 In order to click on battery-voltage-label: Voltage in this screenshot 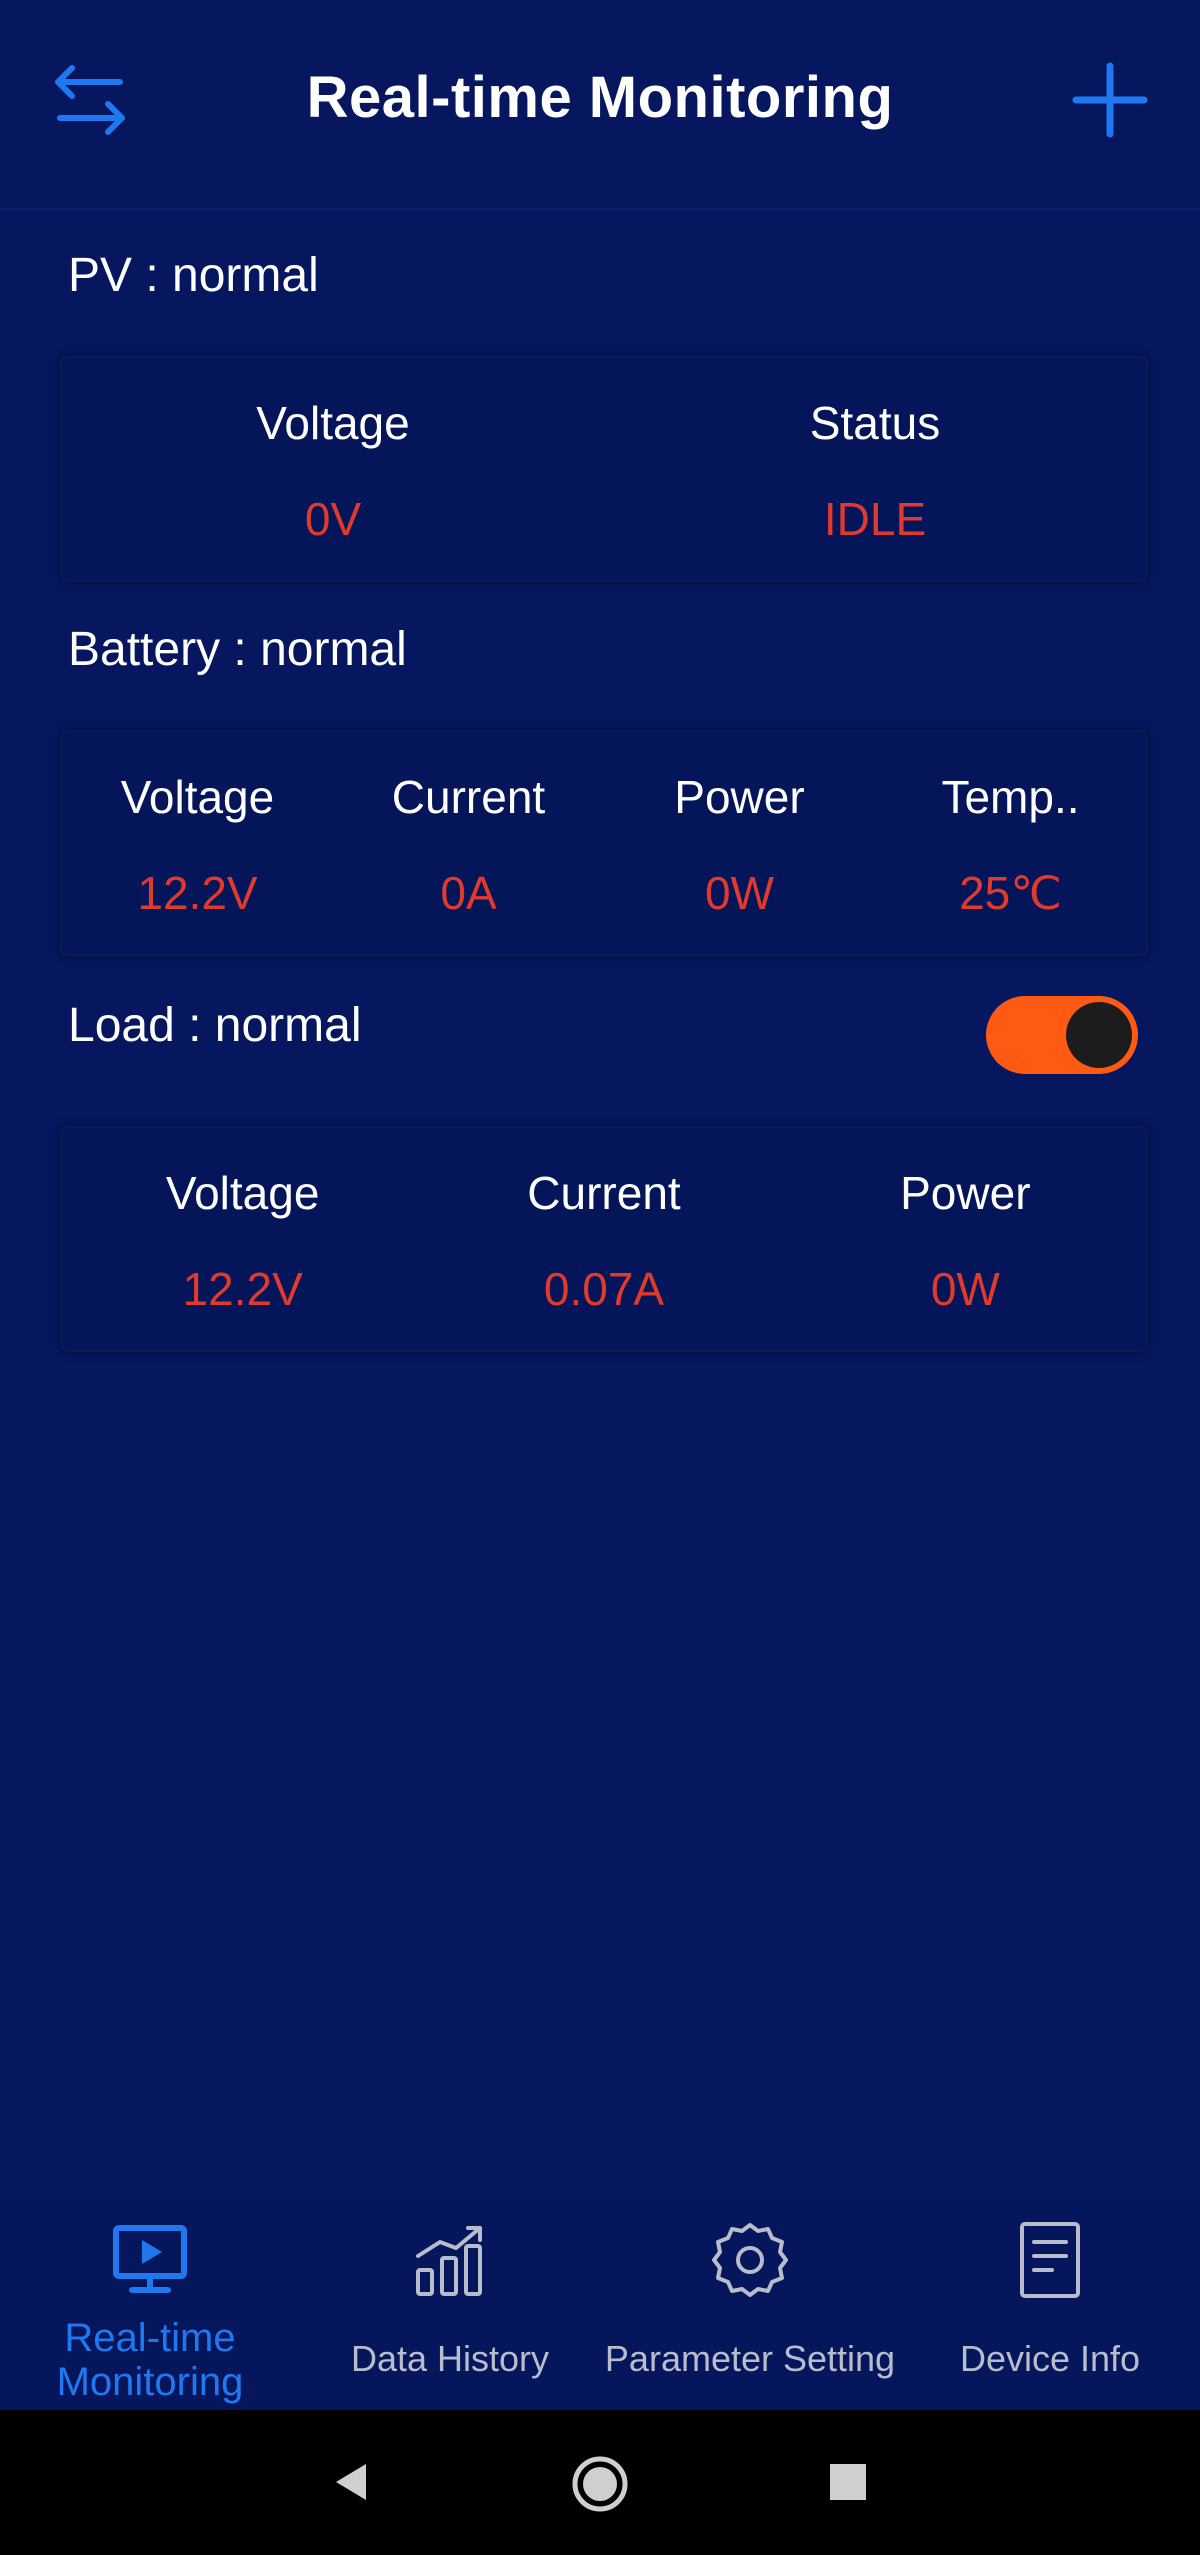, I will do `click(197, 797)`.